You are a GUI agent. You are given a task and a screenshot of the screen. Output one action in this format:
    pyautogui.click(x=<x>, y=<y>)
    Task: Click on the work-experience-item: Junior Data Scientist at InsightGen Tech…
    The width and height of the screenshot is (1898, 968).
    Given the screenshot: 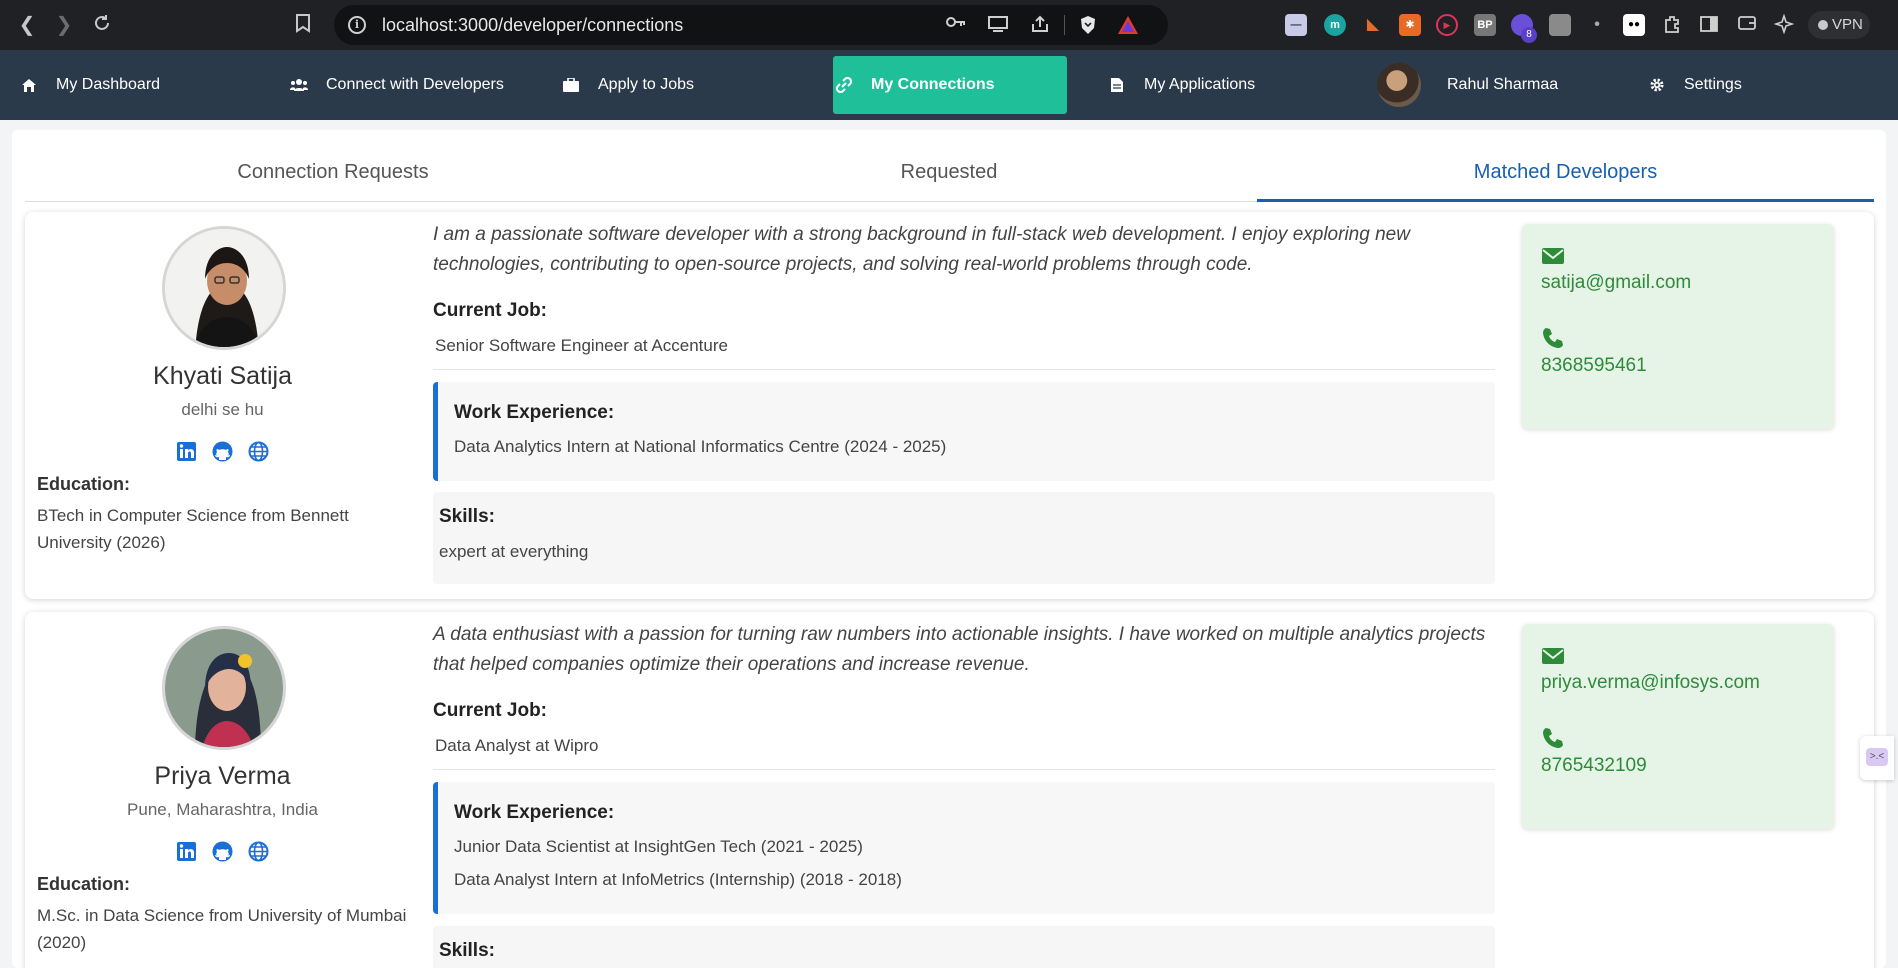 What is the action you would take?
    pyautogui.click(x=658, y=846)
    